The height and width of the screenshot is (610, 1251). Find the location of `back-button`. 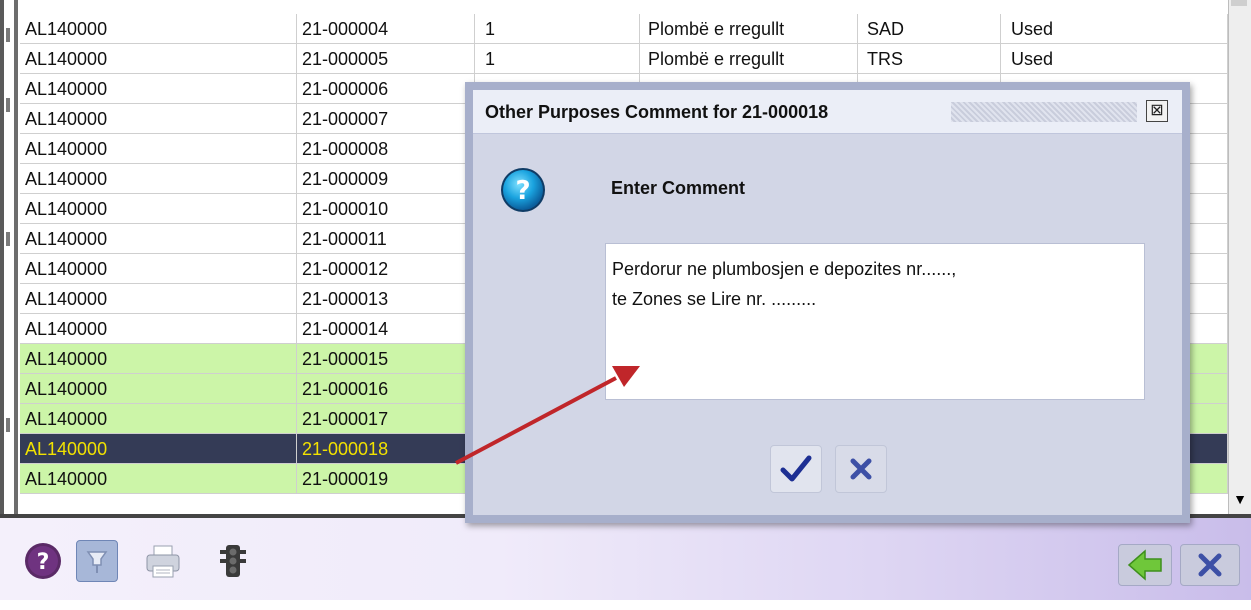

back-button is located at coordinates (1145, 565).